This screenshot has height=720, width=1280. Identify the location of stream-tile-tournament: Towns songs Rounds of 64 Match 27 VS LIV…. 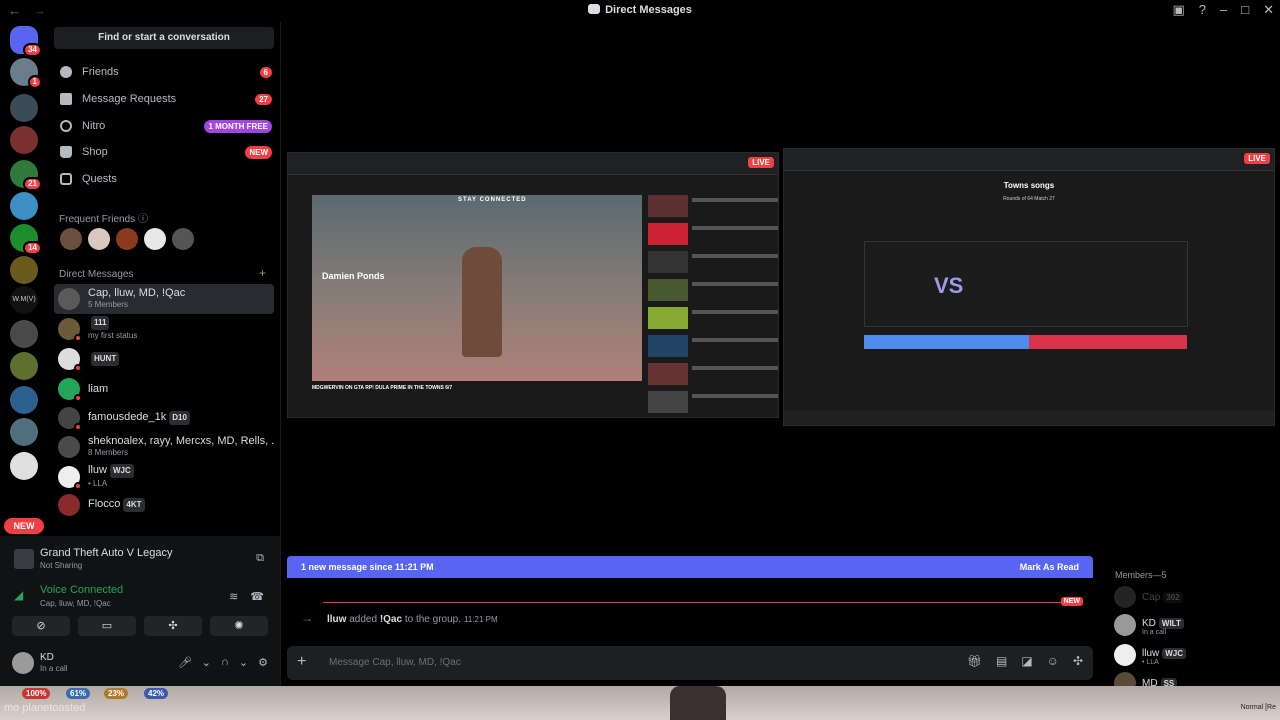
(1029, 287).